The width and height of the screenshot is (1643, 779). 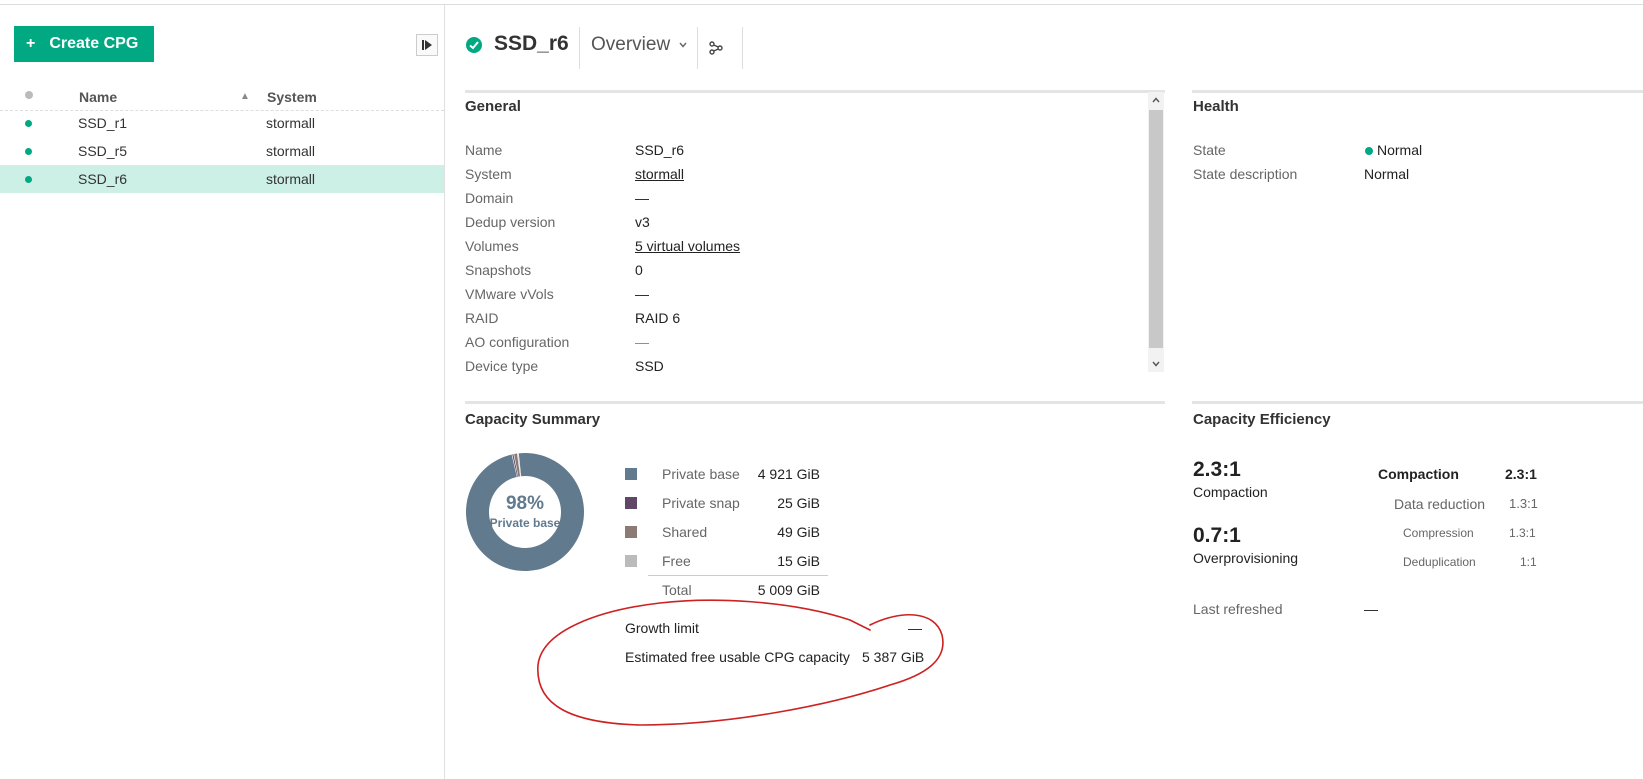 I want to click on legend-label: Shared, so click(x=685, y=532).